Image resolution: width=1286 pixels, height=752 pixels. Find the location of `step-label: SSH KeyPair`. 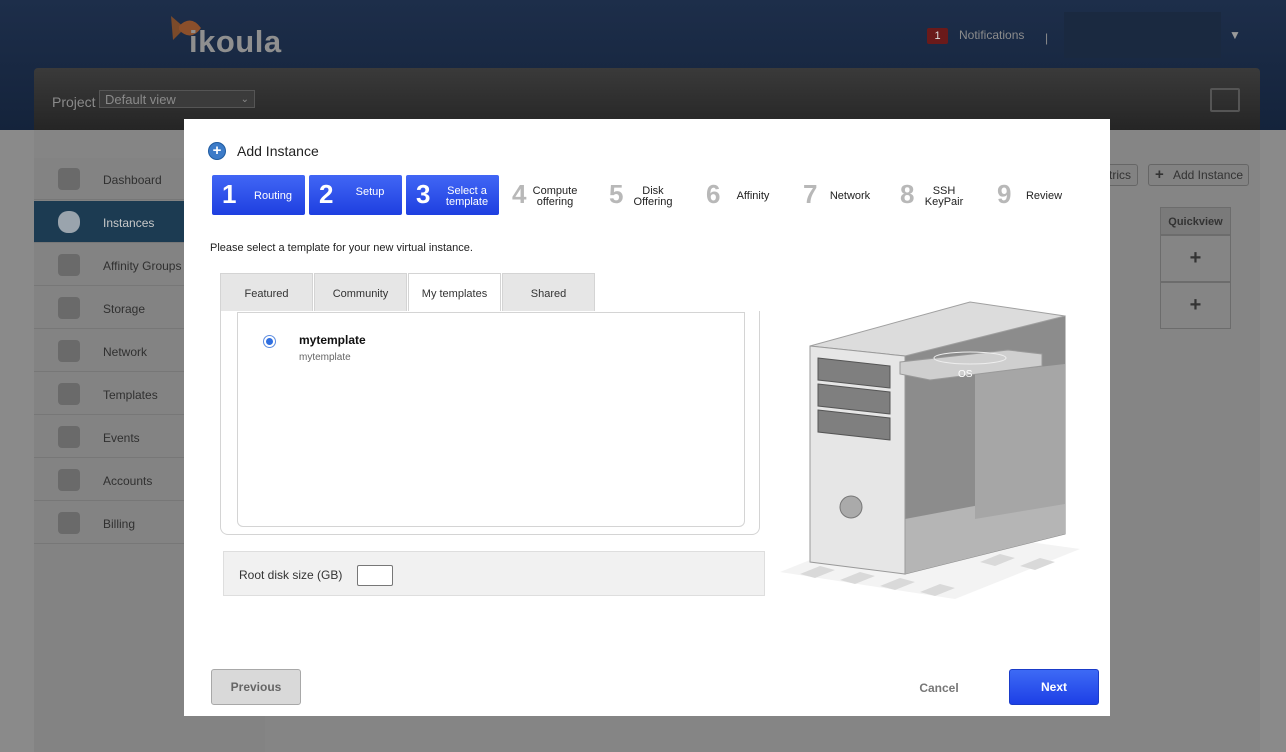

step-label: SSH KeyPair is located at coordinates (944, 196).